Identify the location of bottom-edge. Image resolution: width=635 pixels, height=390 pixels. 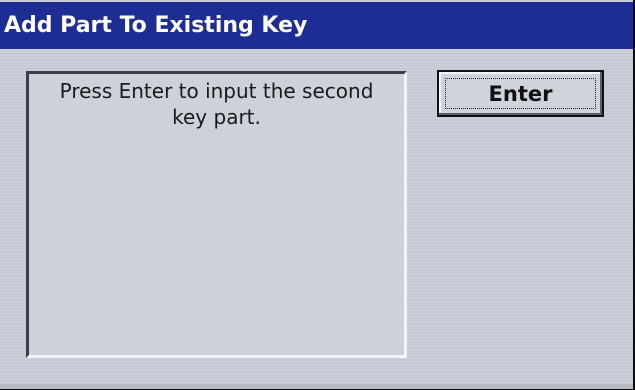
(316, 386).